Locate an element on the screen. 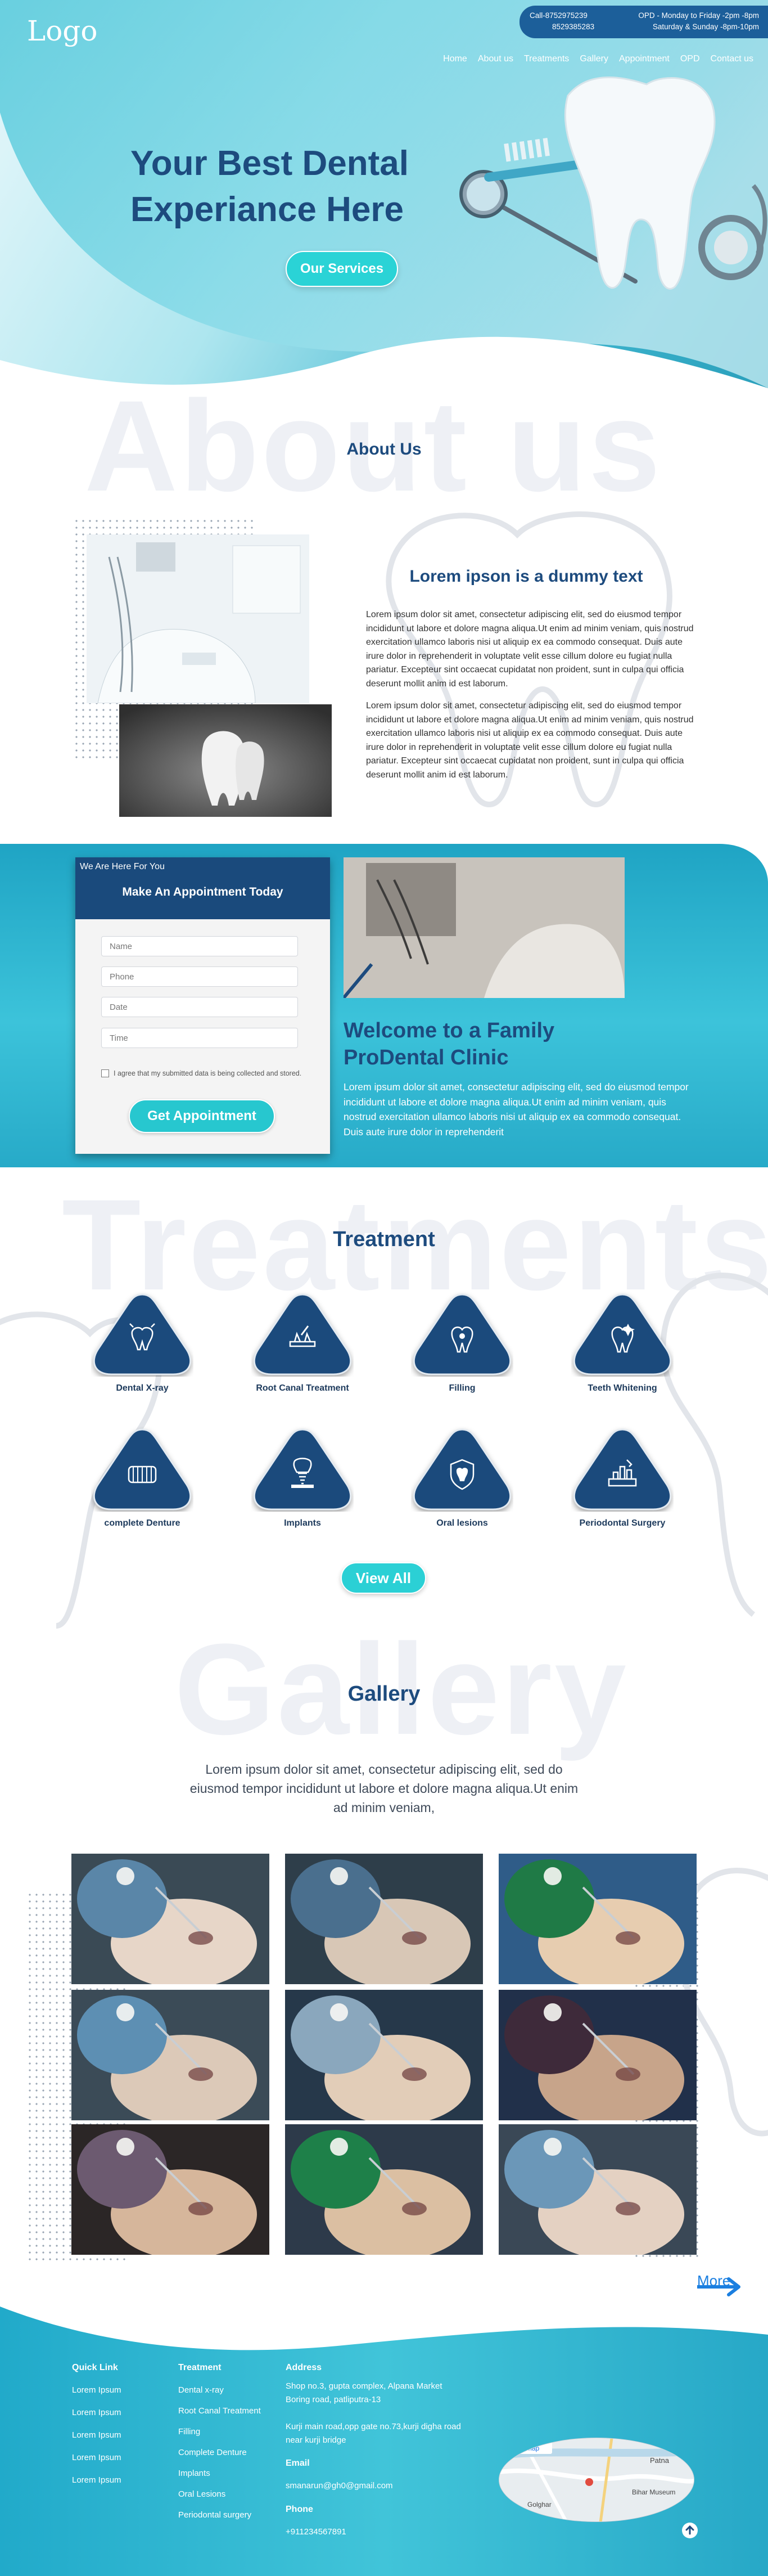 This screenshot has width=768, height=2576. denture-icon is located at coordinates (142, 1469).